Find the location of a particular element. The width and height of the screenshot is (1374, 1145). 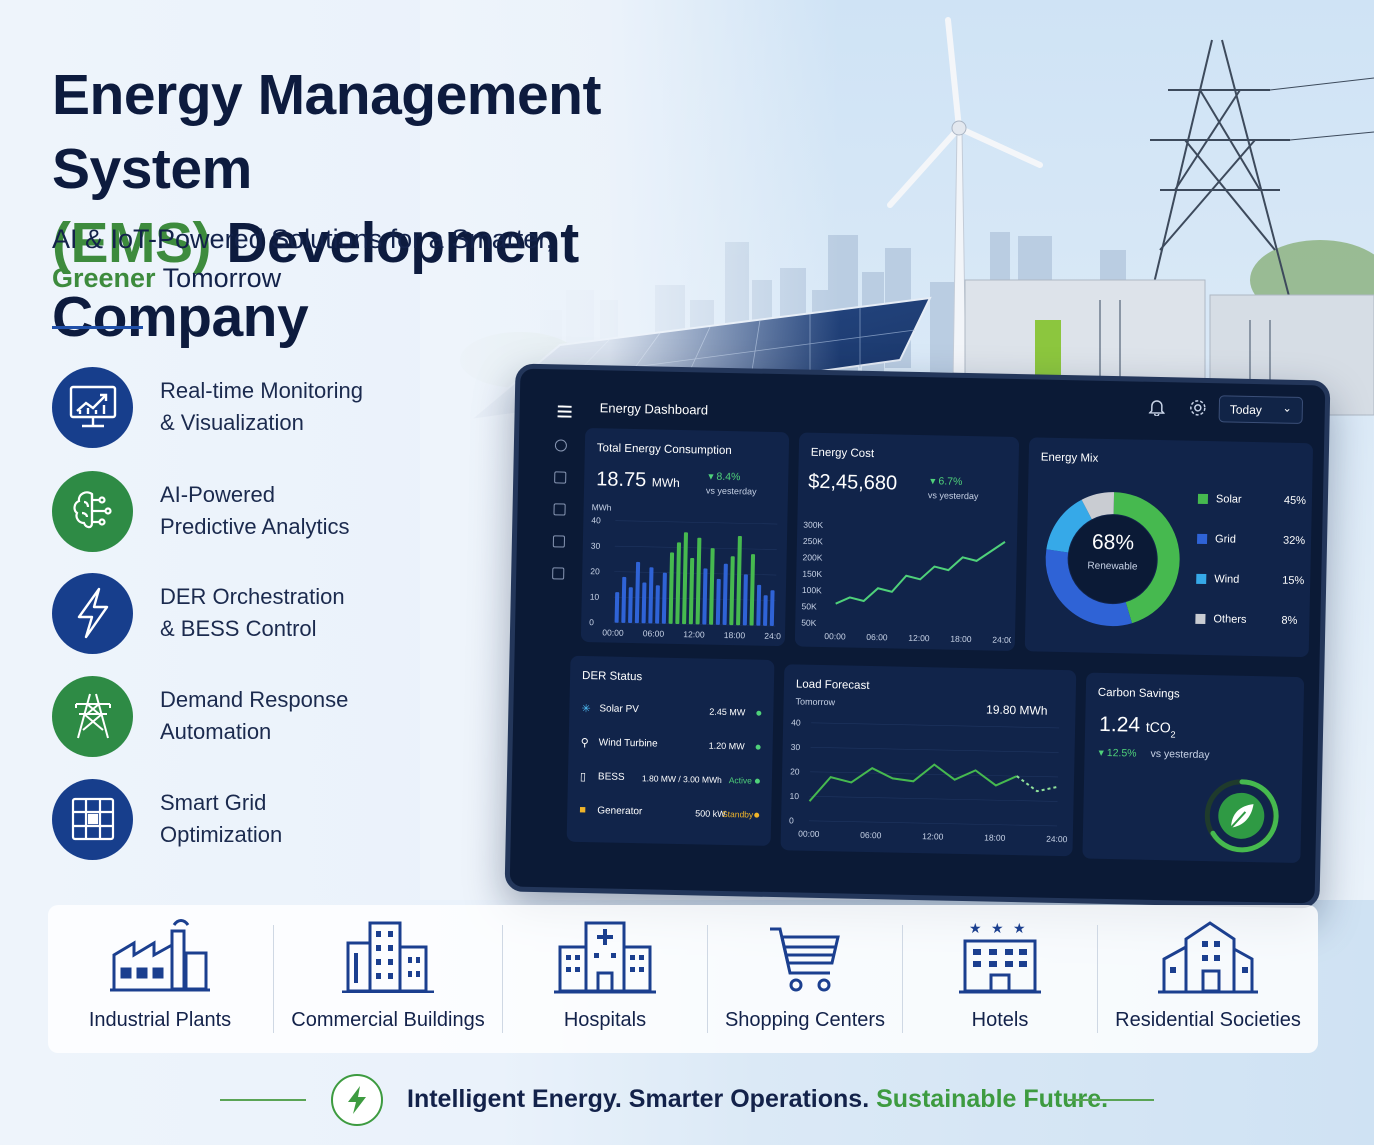

consumption-unit: MWh is located at coordinates (665, 482).